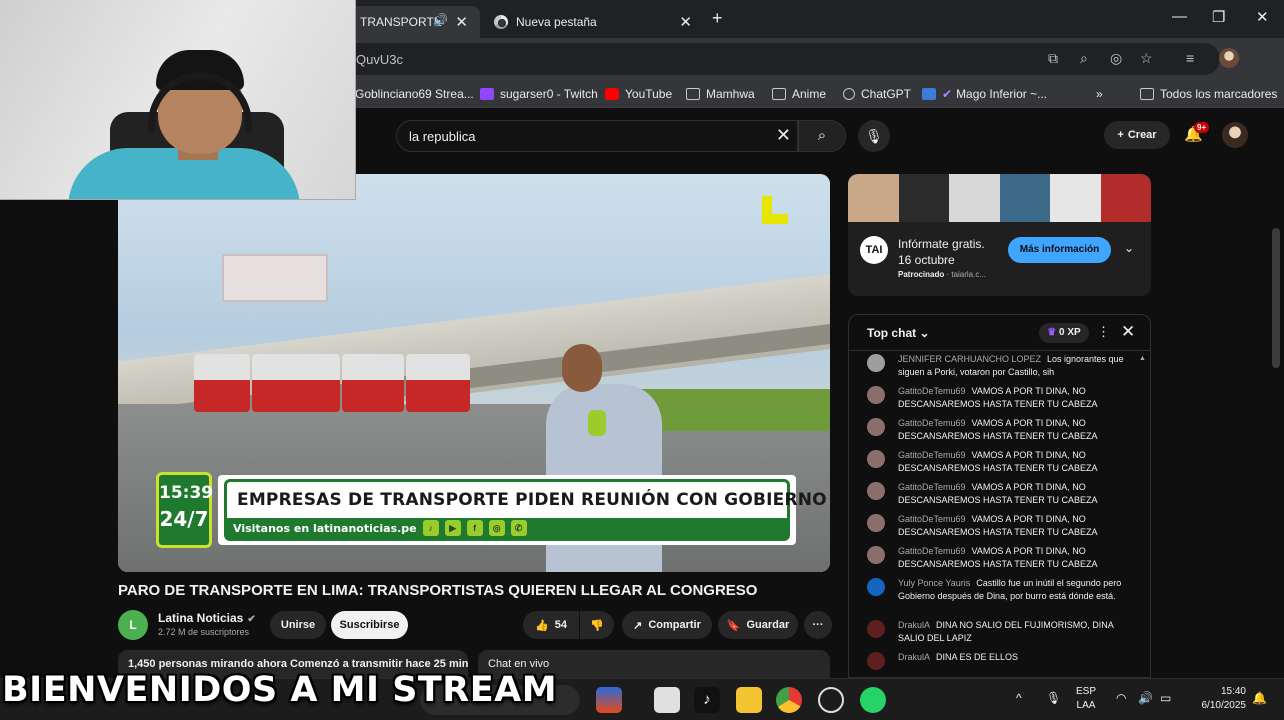  What do you see at coordinates (667, 625) in the screenshot?
I see `share-button: ↗ Compartir` at bounding box center [667, 625].